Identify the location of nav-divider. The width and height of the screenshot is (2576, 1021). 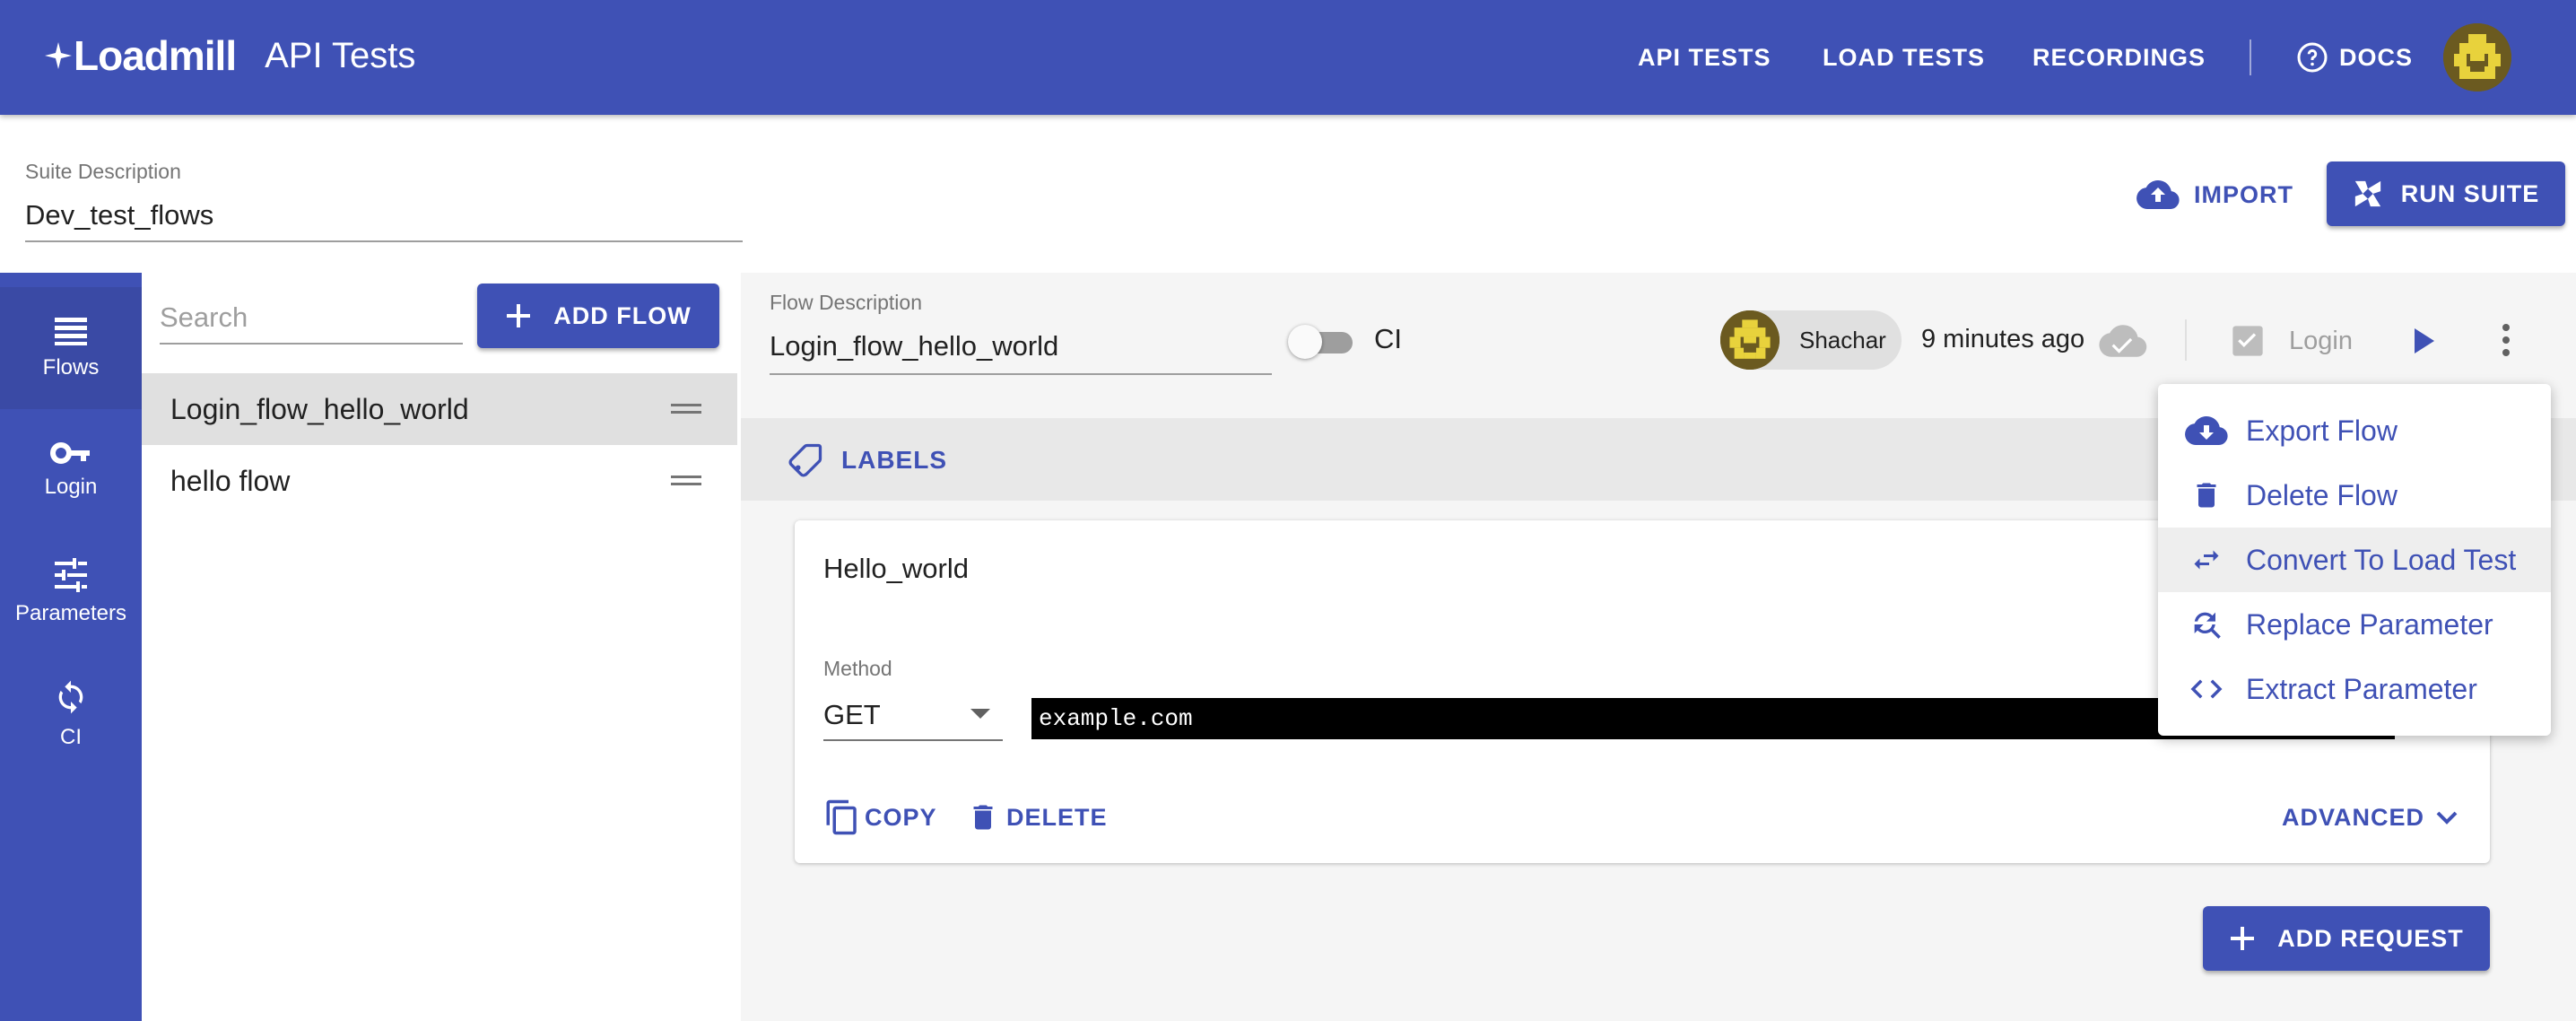
(2250, 57).